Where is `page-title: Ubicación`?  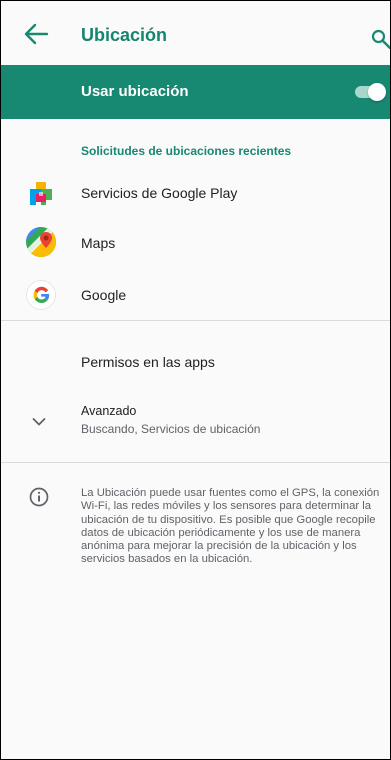 page-title: Ubicación is located at coordinates (124, 35).